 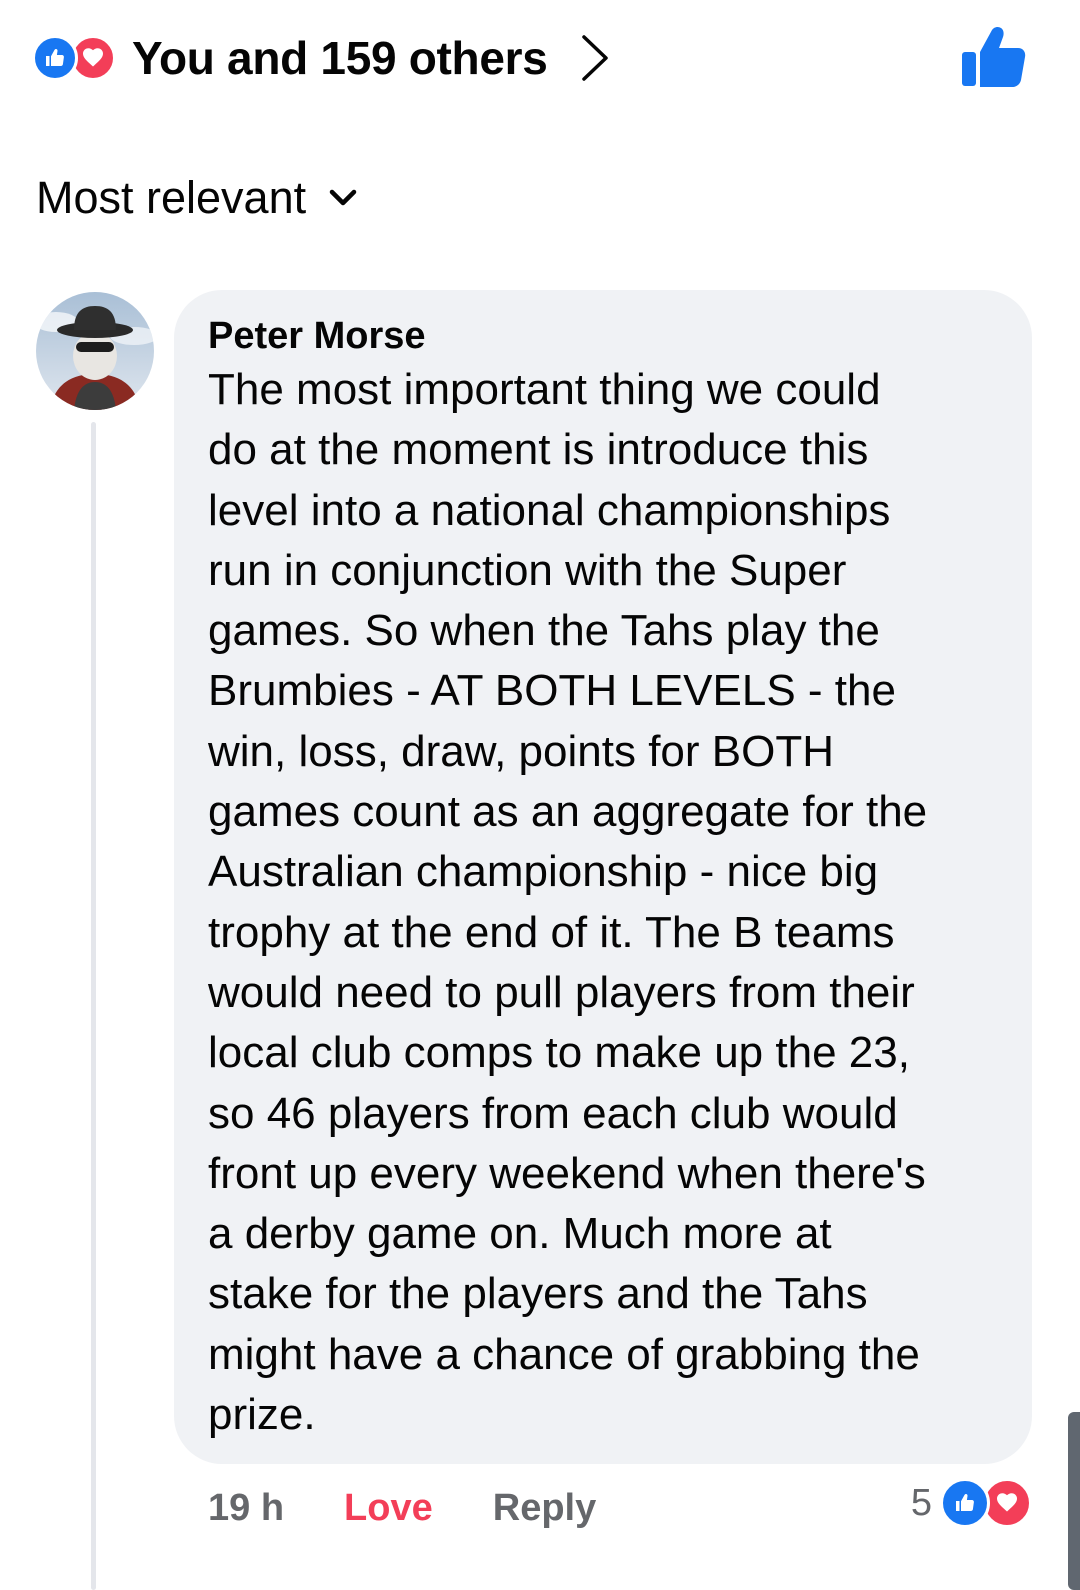 What do you see at coordinates (1074, 1501) in the screenshot?
I see `scrollbar` at bounding box center [1074, 1501].